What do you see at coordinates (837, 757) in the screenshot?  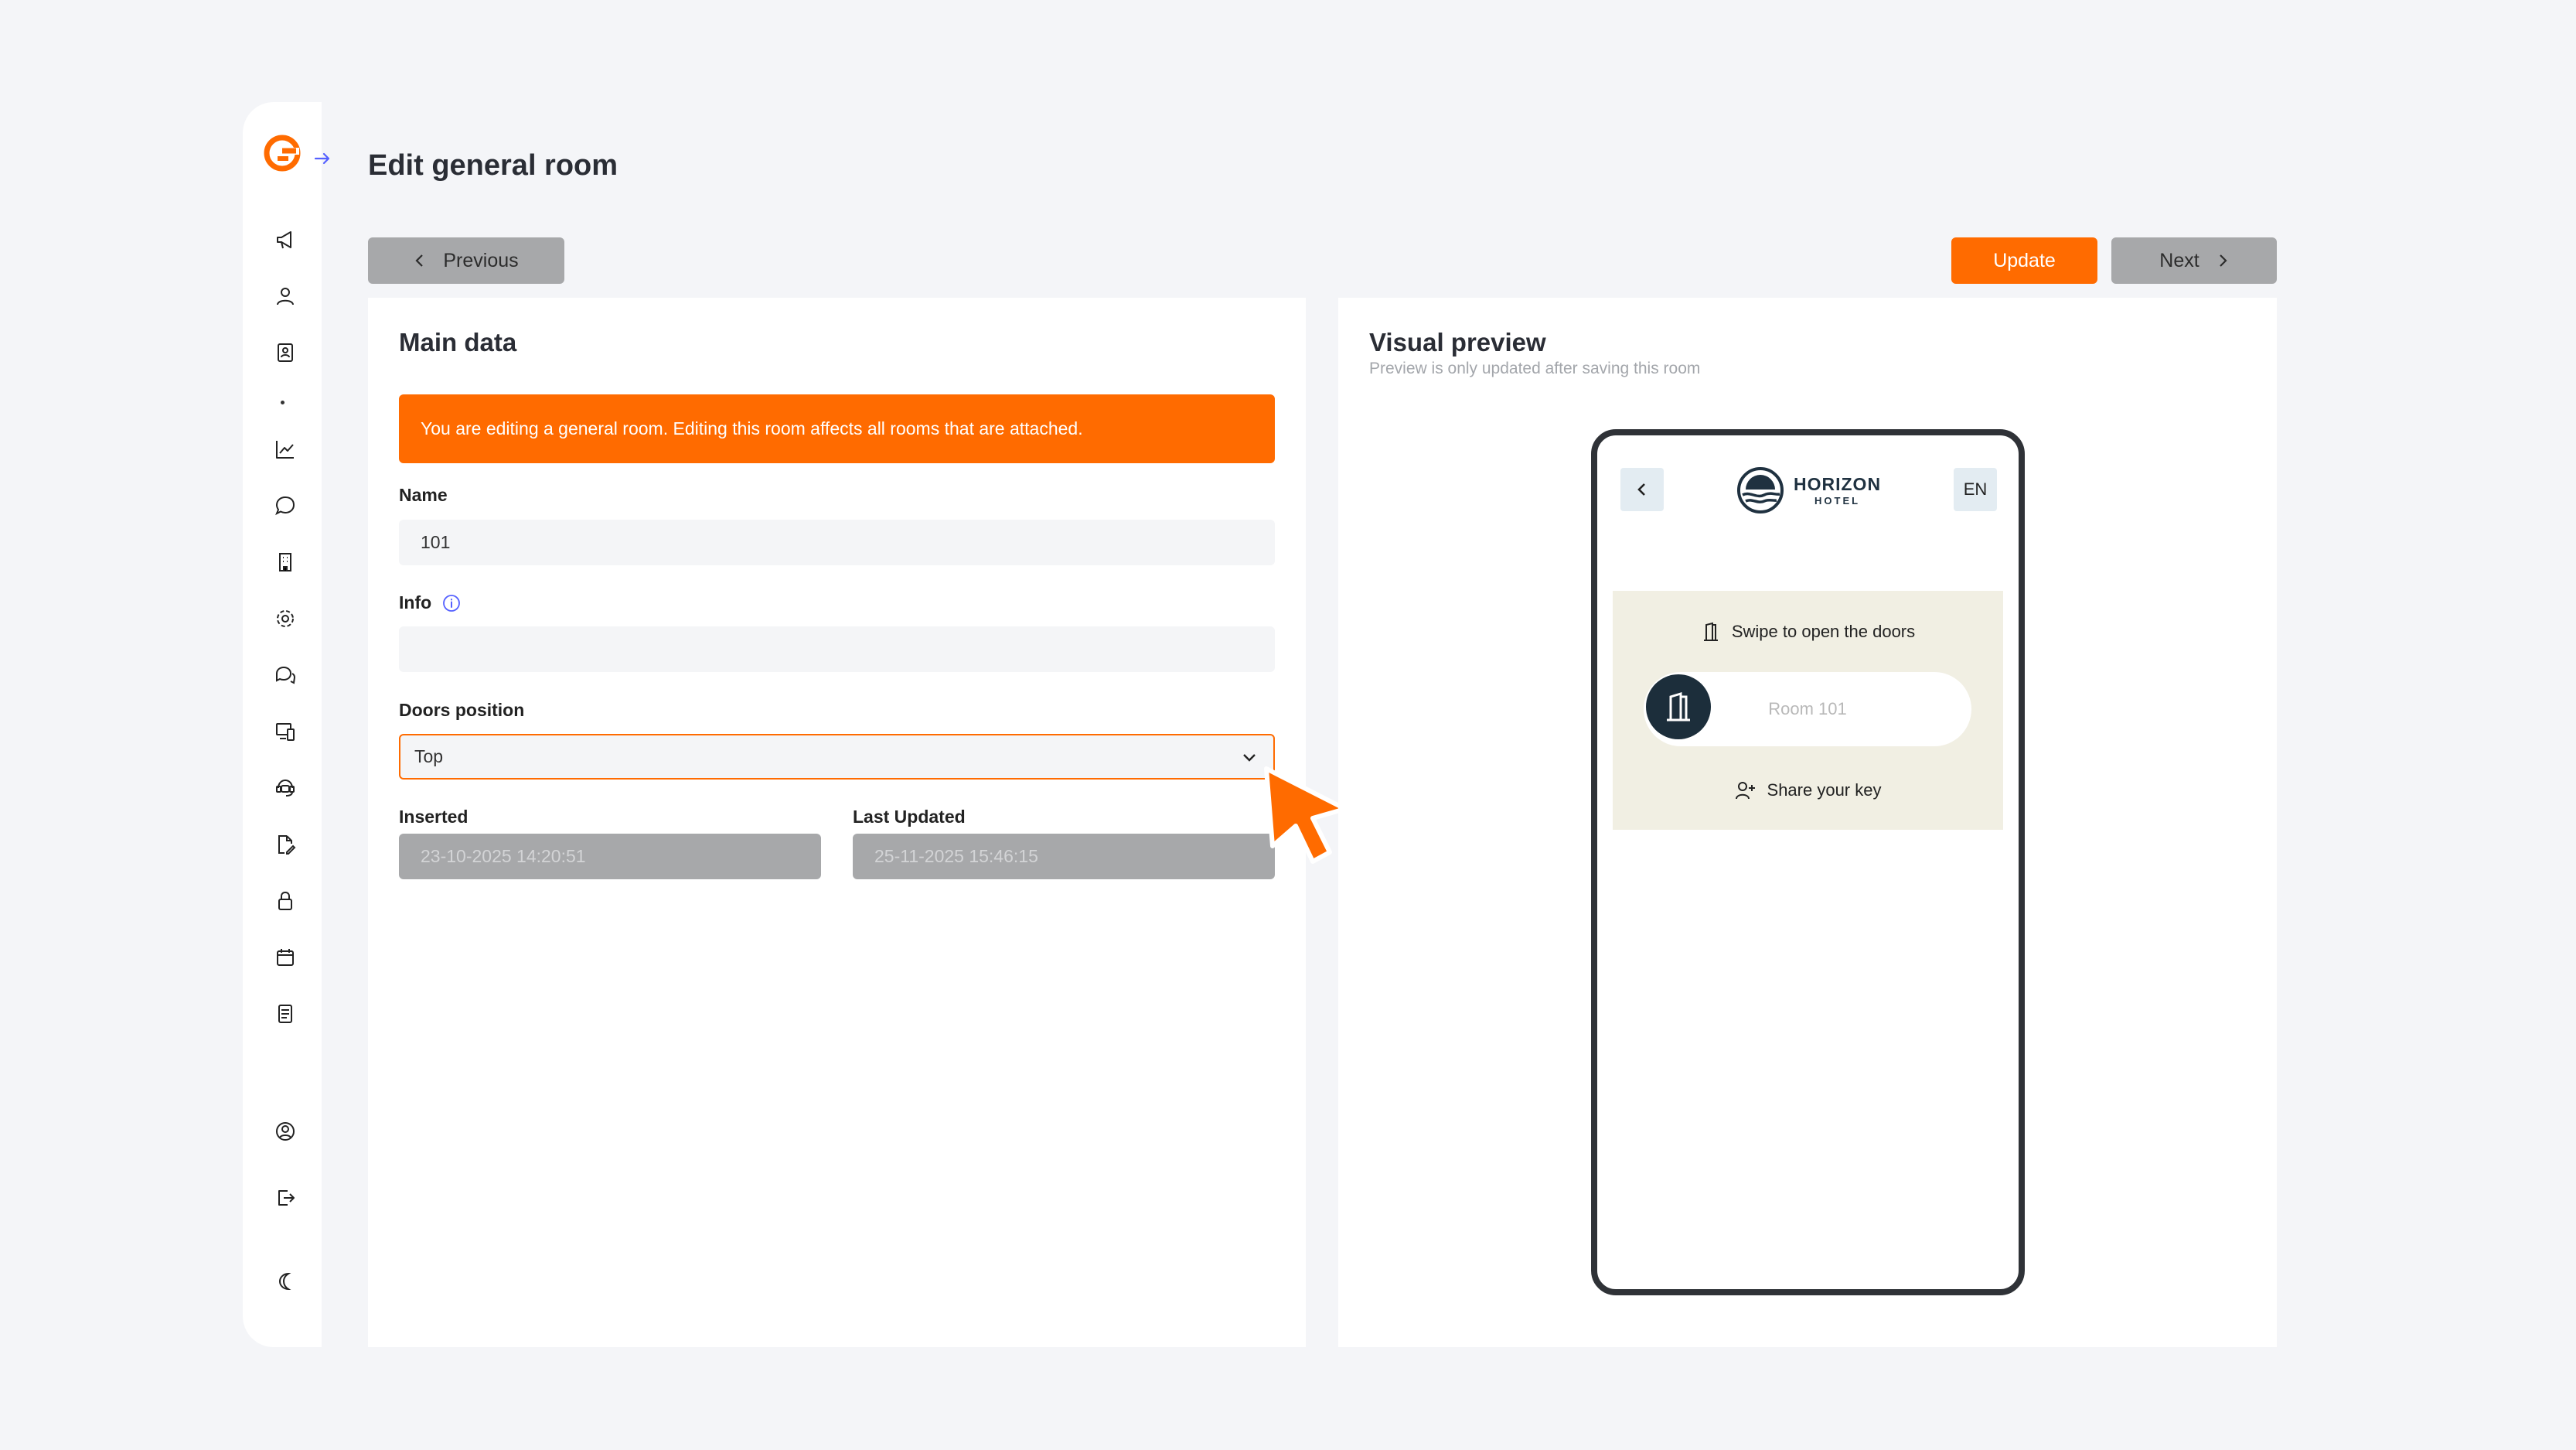 I see `doors-position-select: Top` at bounding box center [837, 757].